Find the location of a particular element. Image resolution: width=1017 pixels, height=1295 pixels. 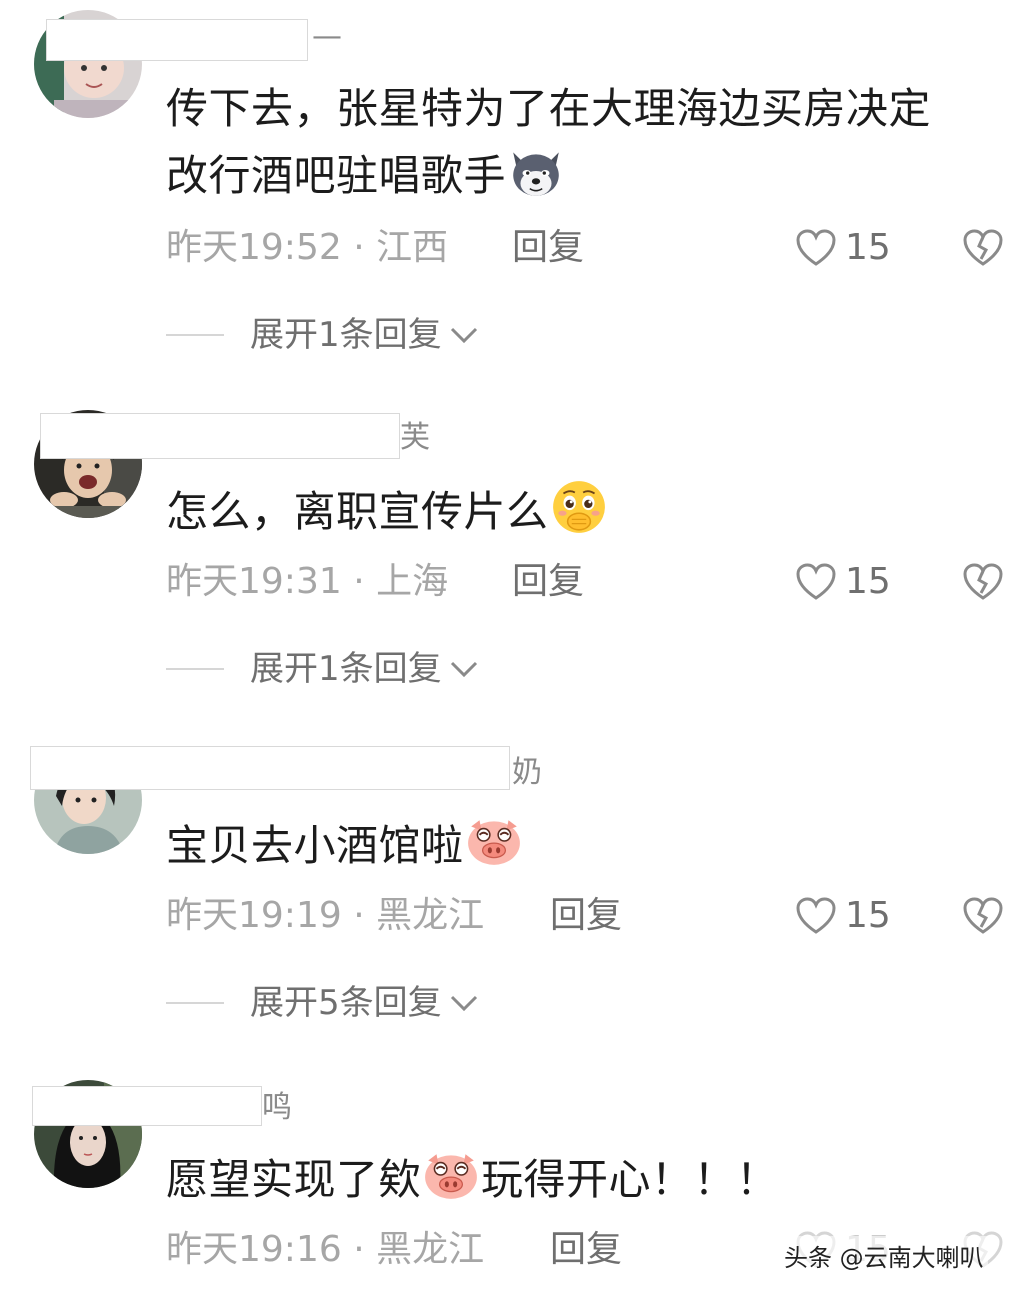

comment-time: 昨天19:31 is located at coordinates (254, 581).